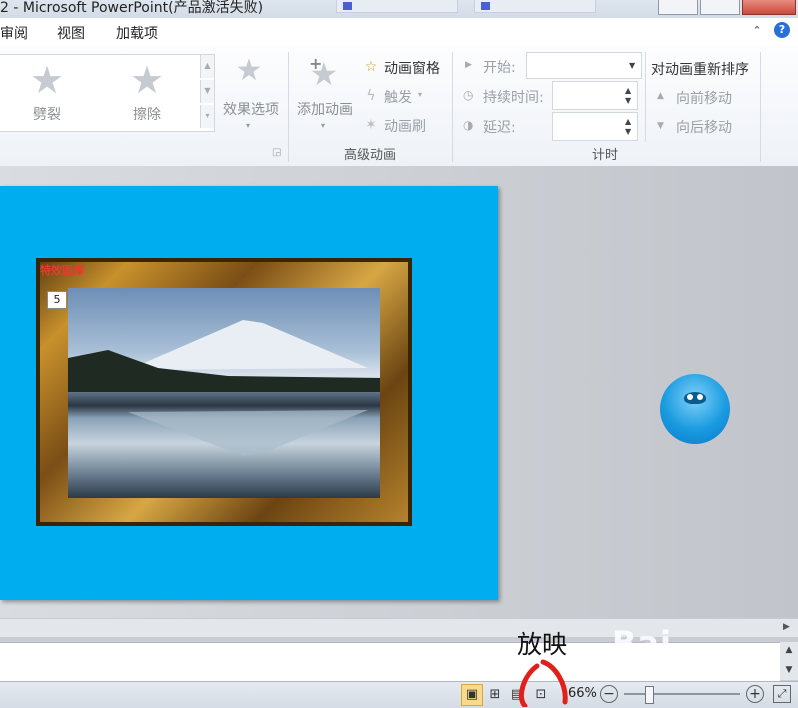 This screenshot has height=708, width=798. I want to click on move-later-button: 向后移动, so click(704, 127).